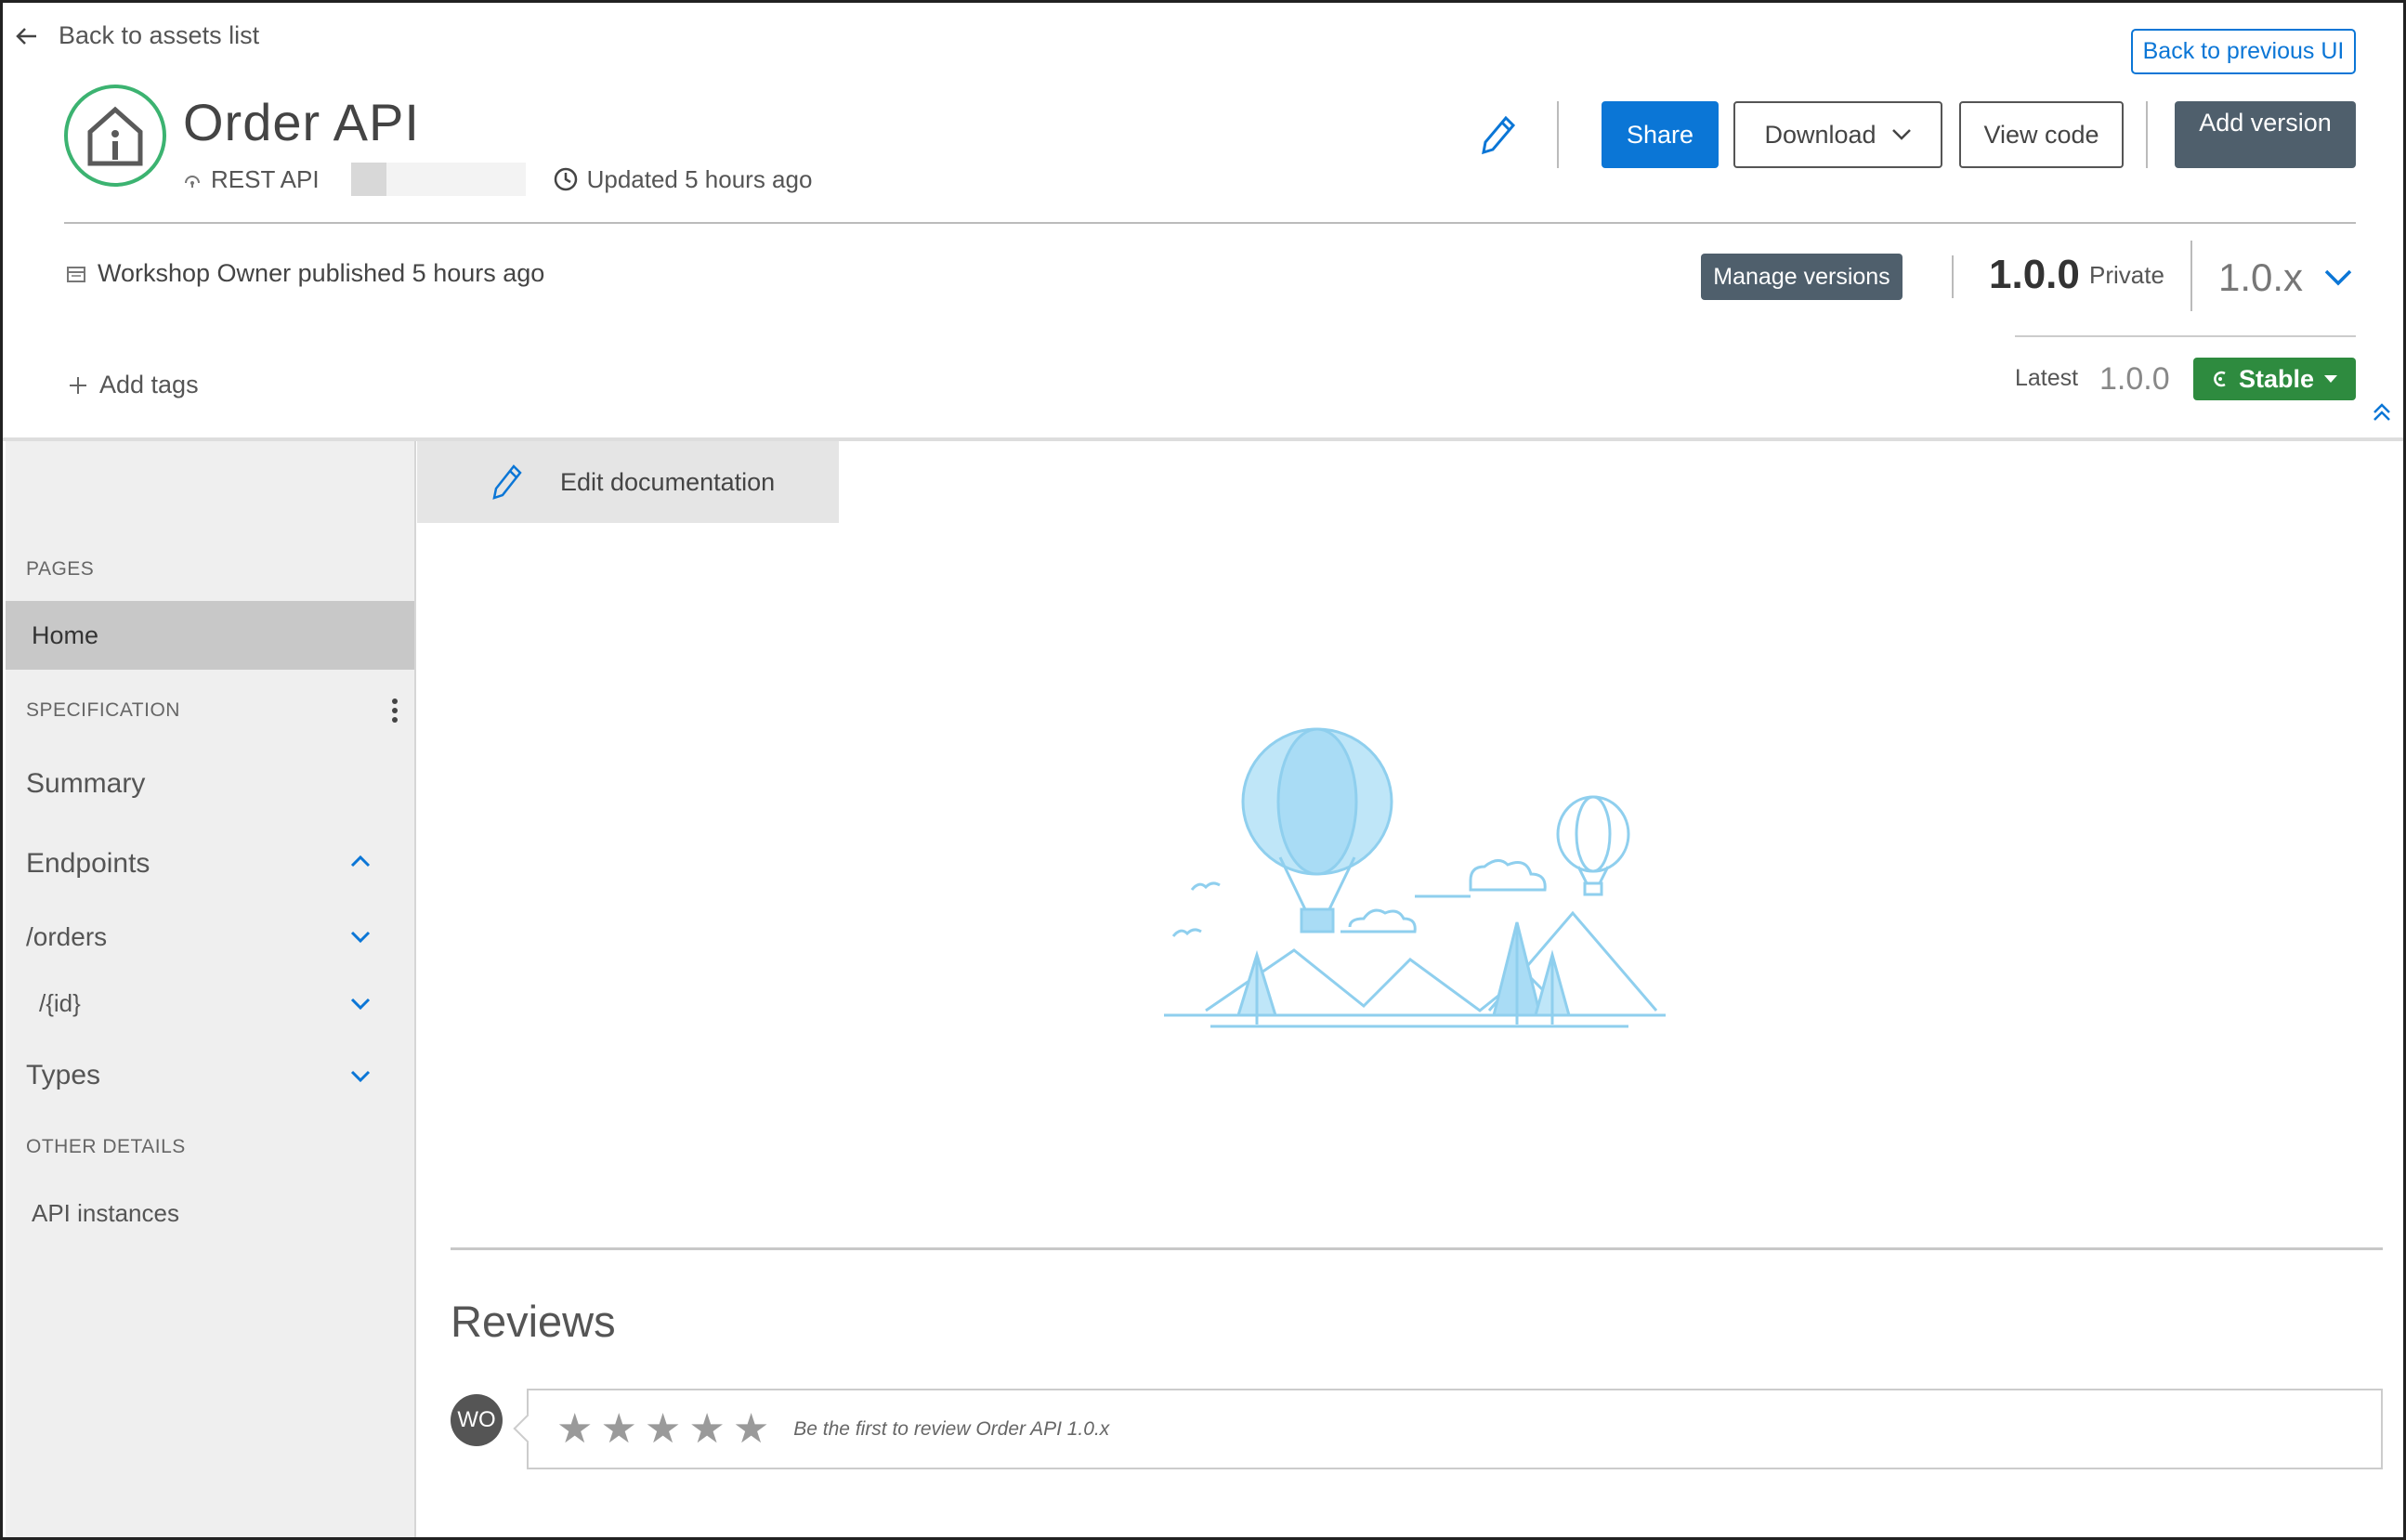 The height and width of the screenshot is (1540, 2406). I want to click on current-version: 1.0.0, so click(2034, 274).